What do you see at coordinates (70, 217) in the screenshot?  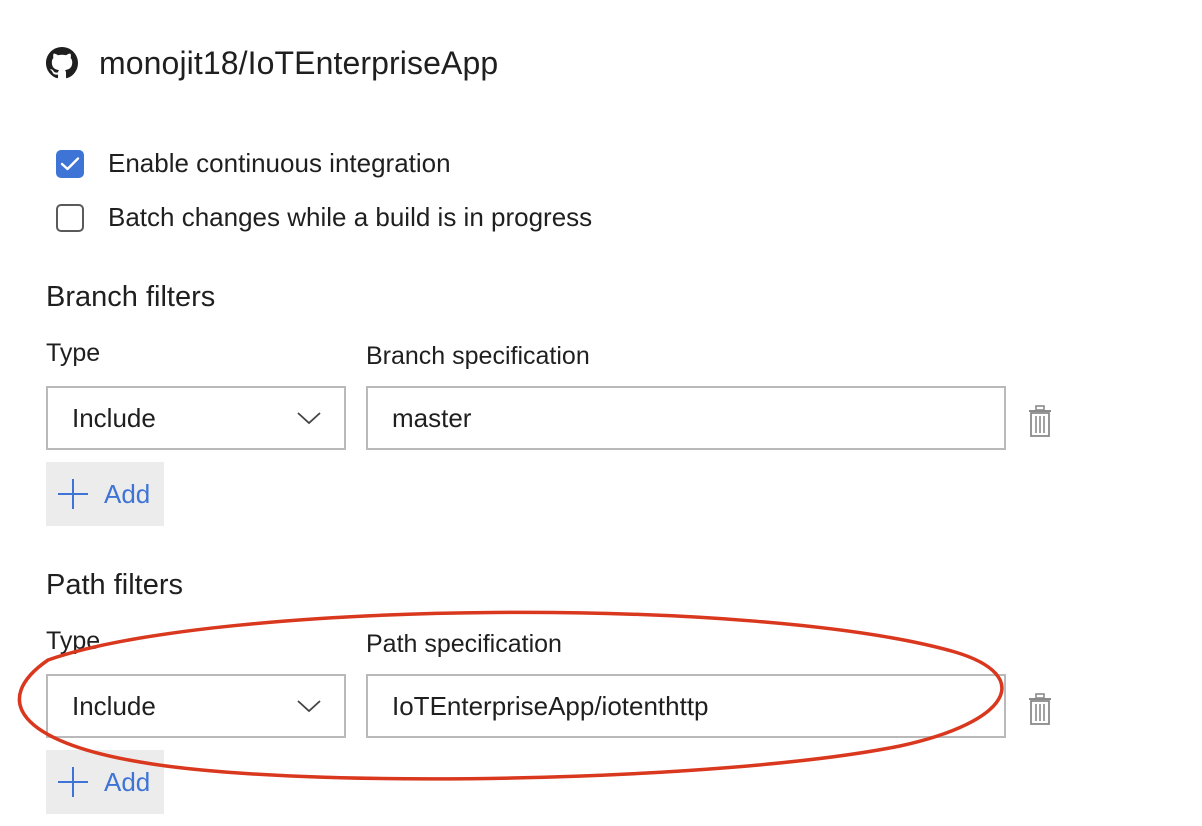 I see `batch-changes-checkbox` at bounding box center [70, 217].